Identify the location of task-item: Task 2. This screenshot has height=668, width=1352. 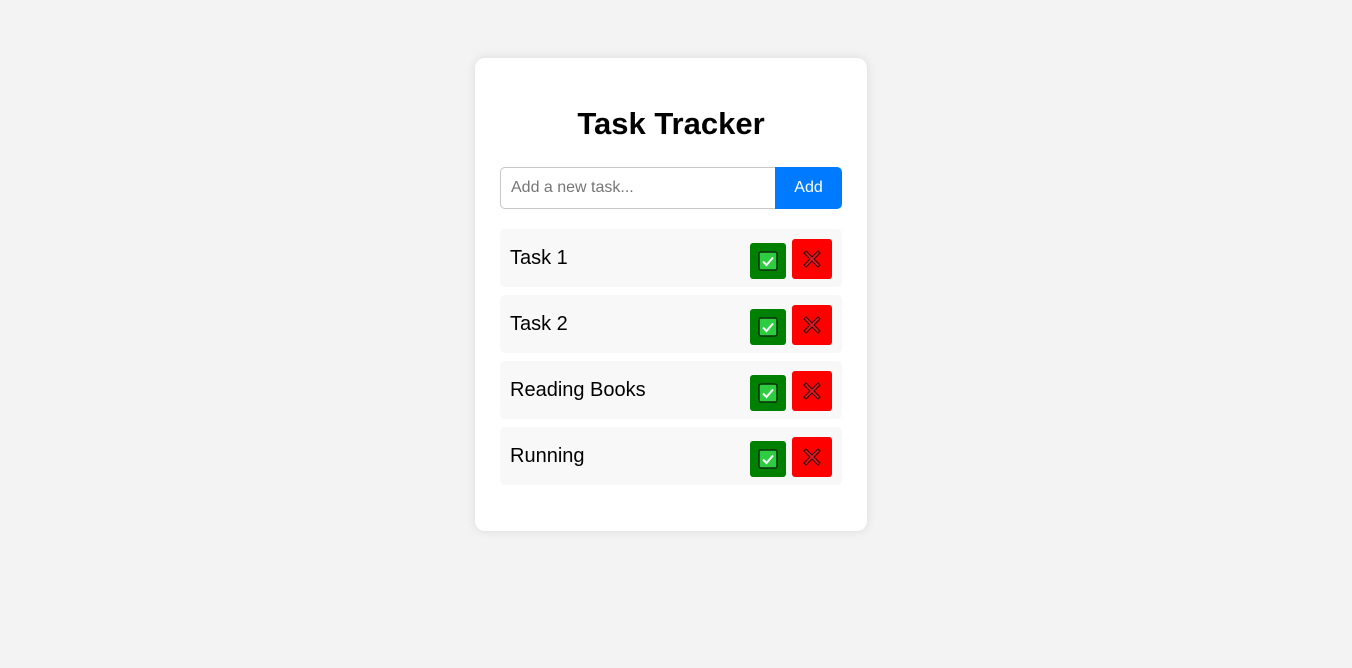
(671, 324).